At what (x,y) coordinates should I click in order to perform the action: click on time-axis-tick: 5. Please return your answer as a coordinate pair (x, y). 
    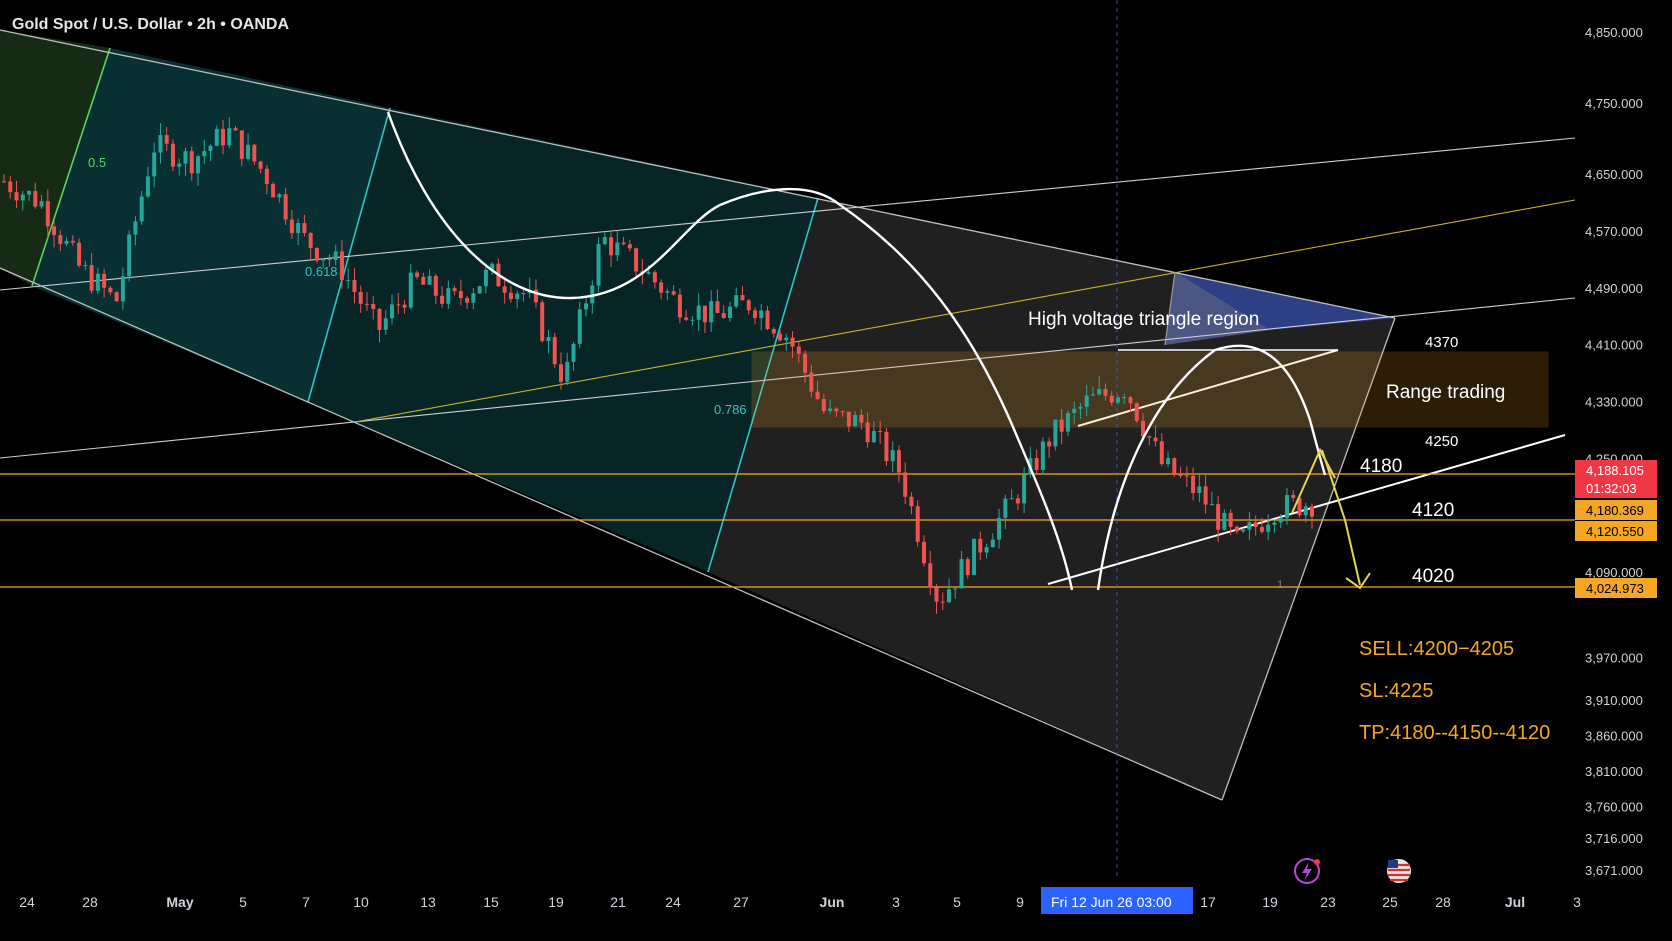
    Looking at the image, I should click on (243, 902).